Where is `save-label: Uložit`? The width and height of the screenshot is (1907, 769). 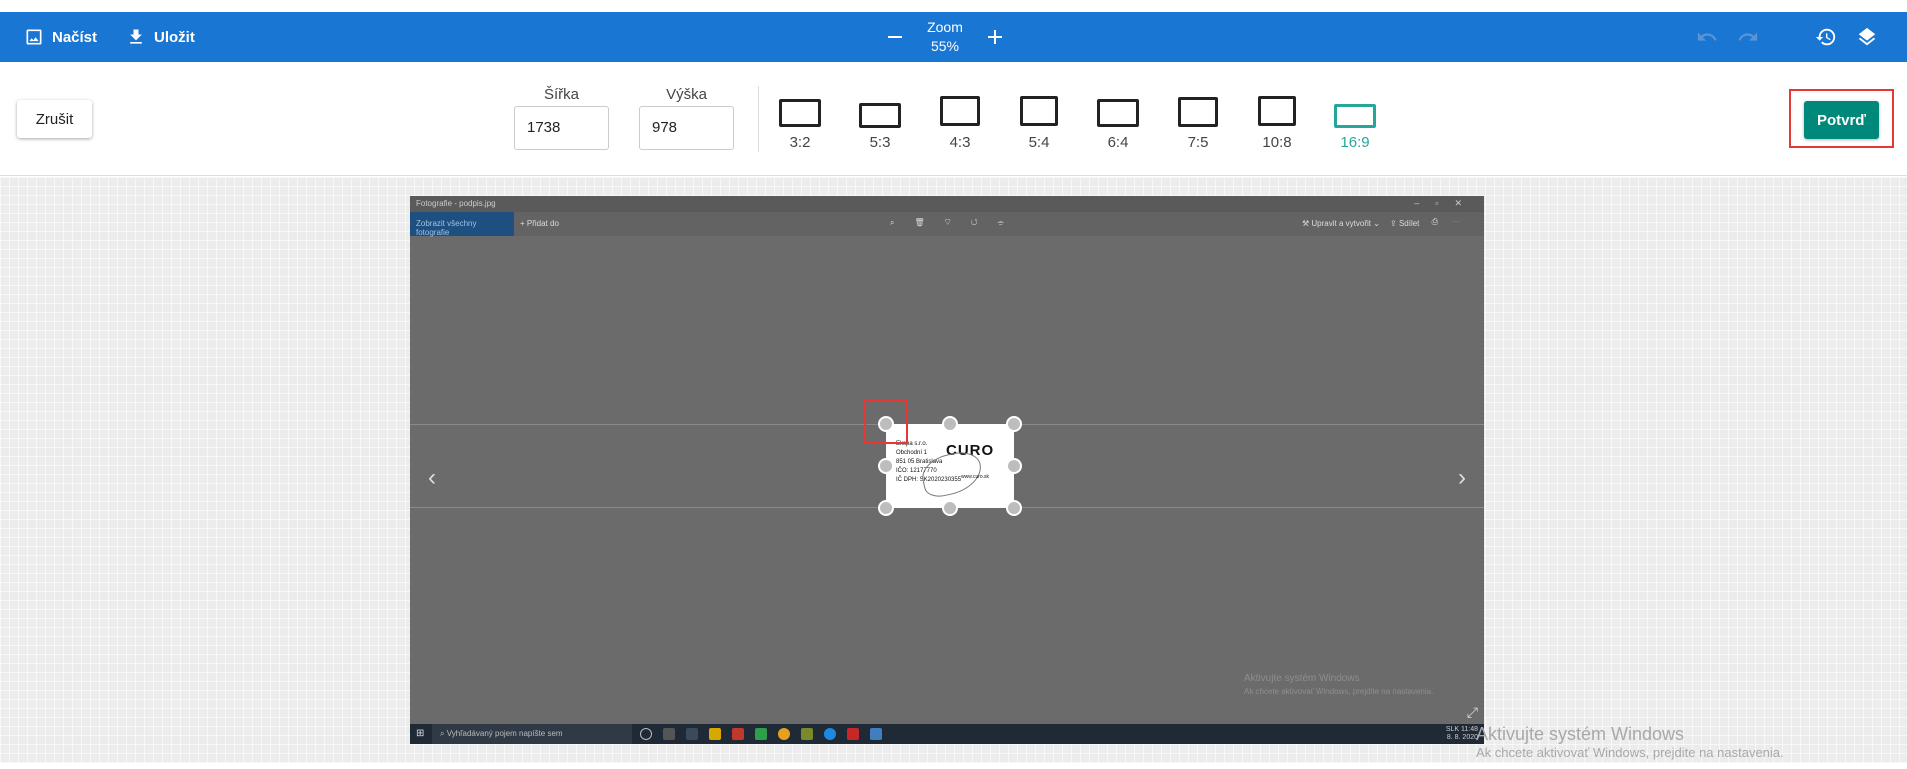 save-label: Uložit is located at coordinates (174, 37).